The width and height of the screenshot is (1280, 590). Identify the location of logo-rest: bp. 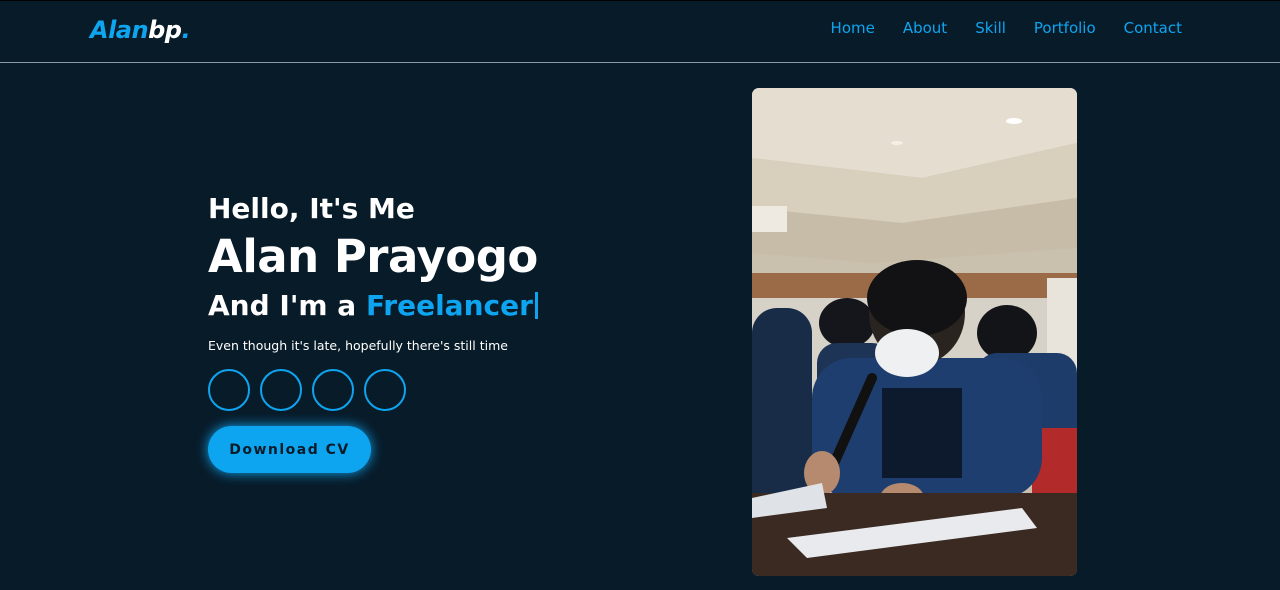
(165, 30).